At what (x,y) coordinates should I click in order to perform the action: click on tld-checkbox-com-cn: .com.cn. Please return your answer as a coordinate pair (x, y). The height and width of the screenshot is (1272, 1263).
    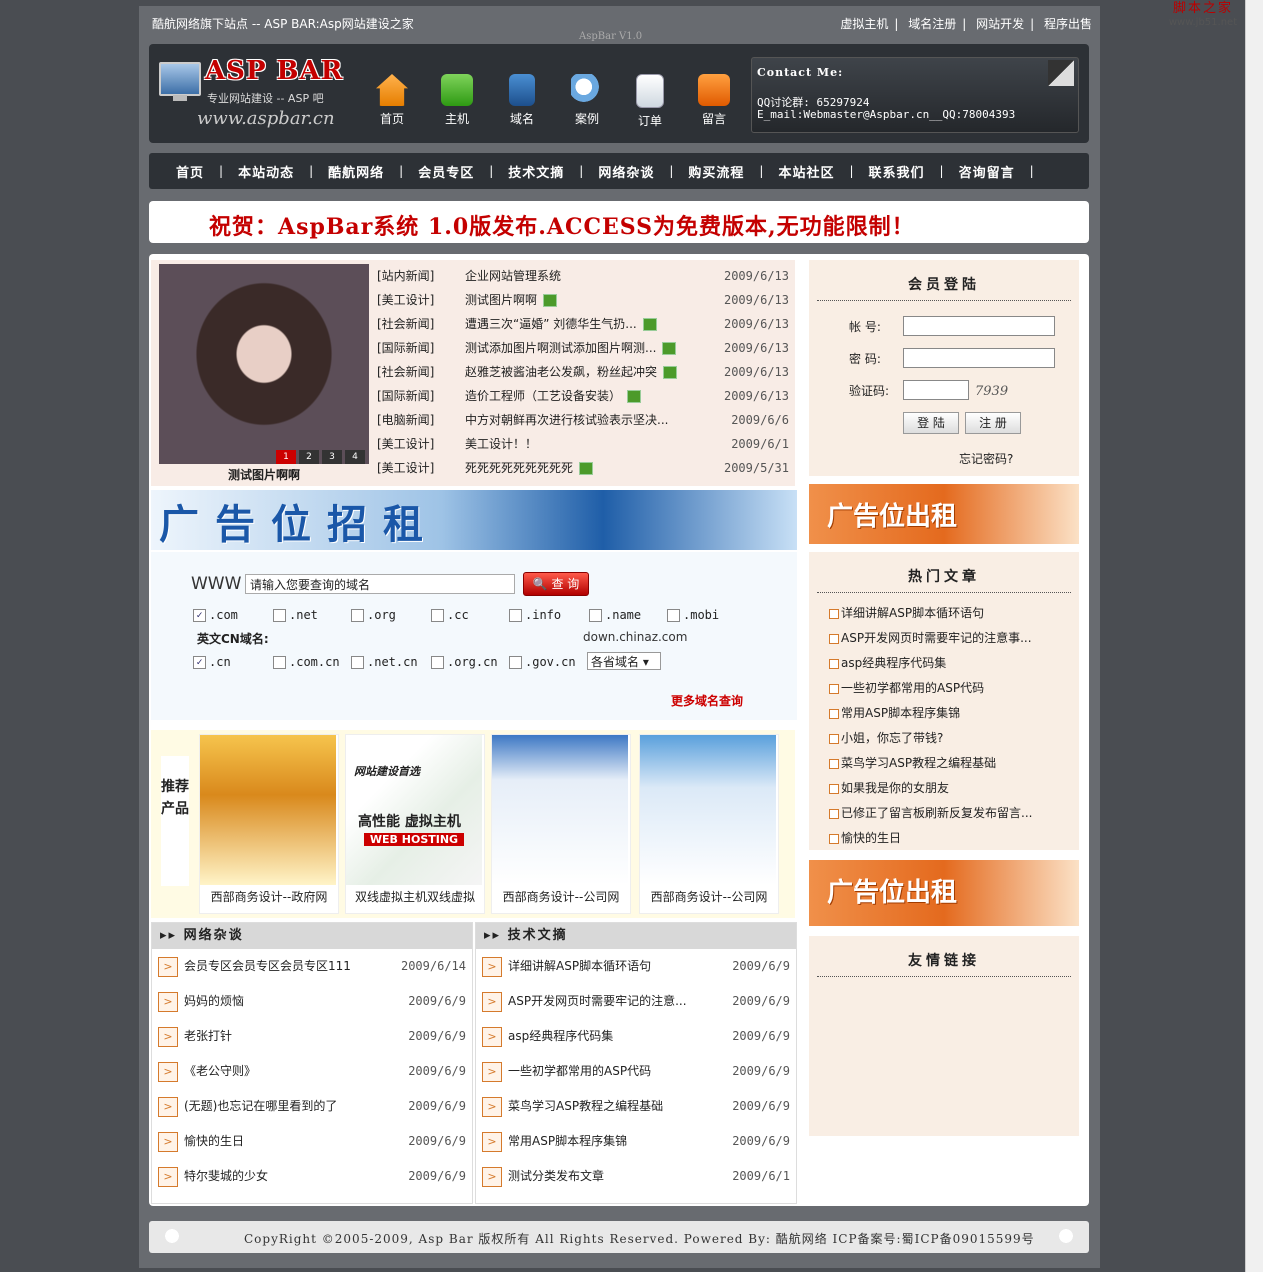
    Looking at the image, I should click on (306, 662).